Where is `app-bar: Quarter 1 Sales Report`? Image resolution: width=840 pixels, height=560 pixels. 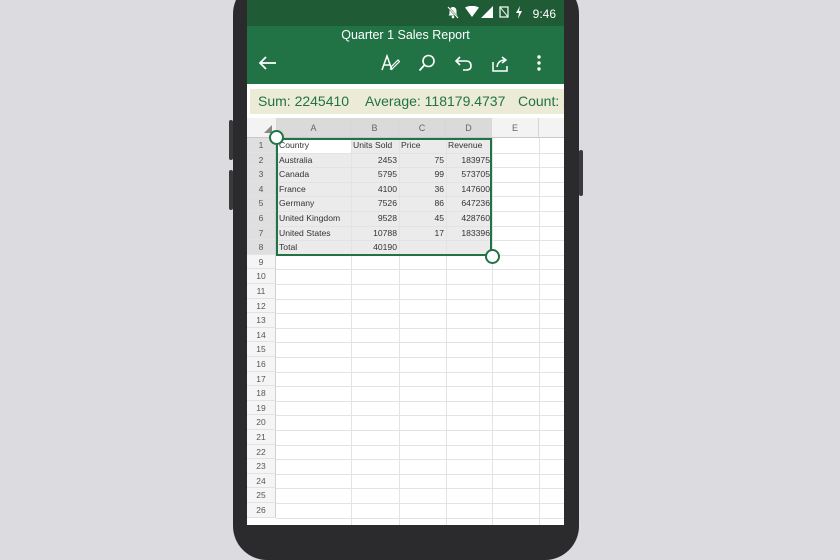
app-bar: Quarter 1 Sales Report is located at coordinates (405, 55).